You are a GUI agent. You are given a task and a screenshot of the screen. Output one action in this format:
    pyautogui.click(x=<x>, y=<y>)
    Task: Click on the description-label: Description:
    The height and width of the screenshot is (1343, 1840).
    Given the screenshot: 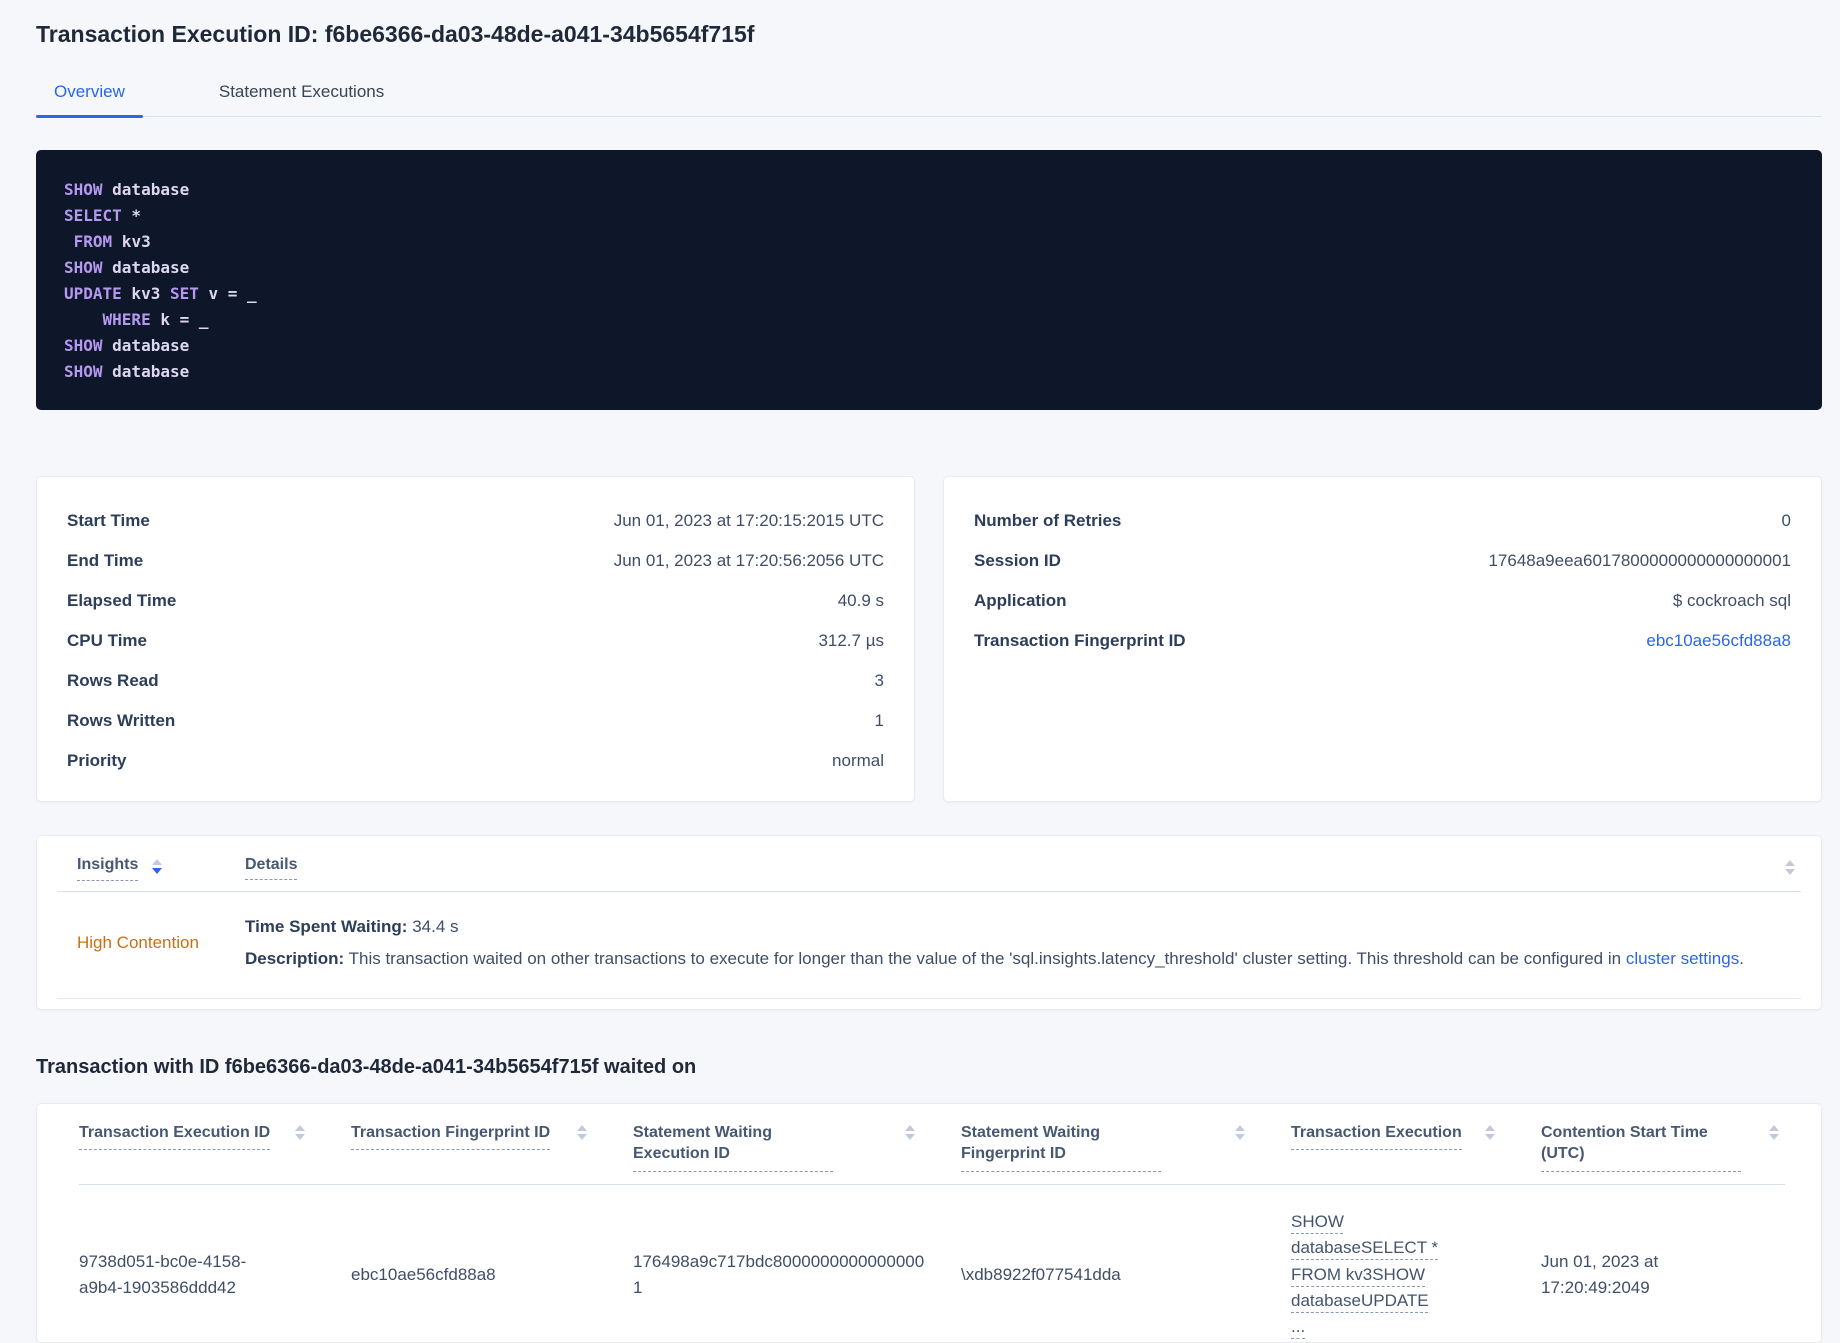 What is the action you would take?
    pyautogui.click(x=295, y=959)
    